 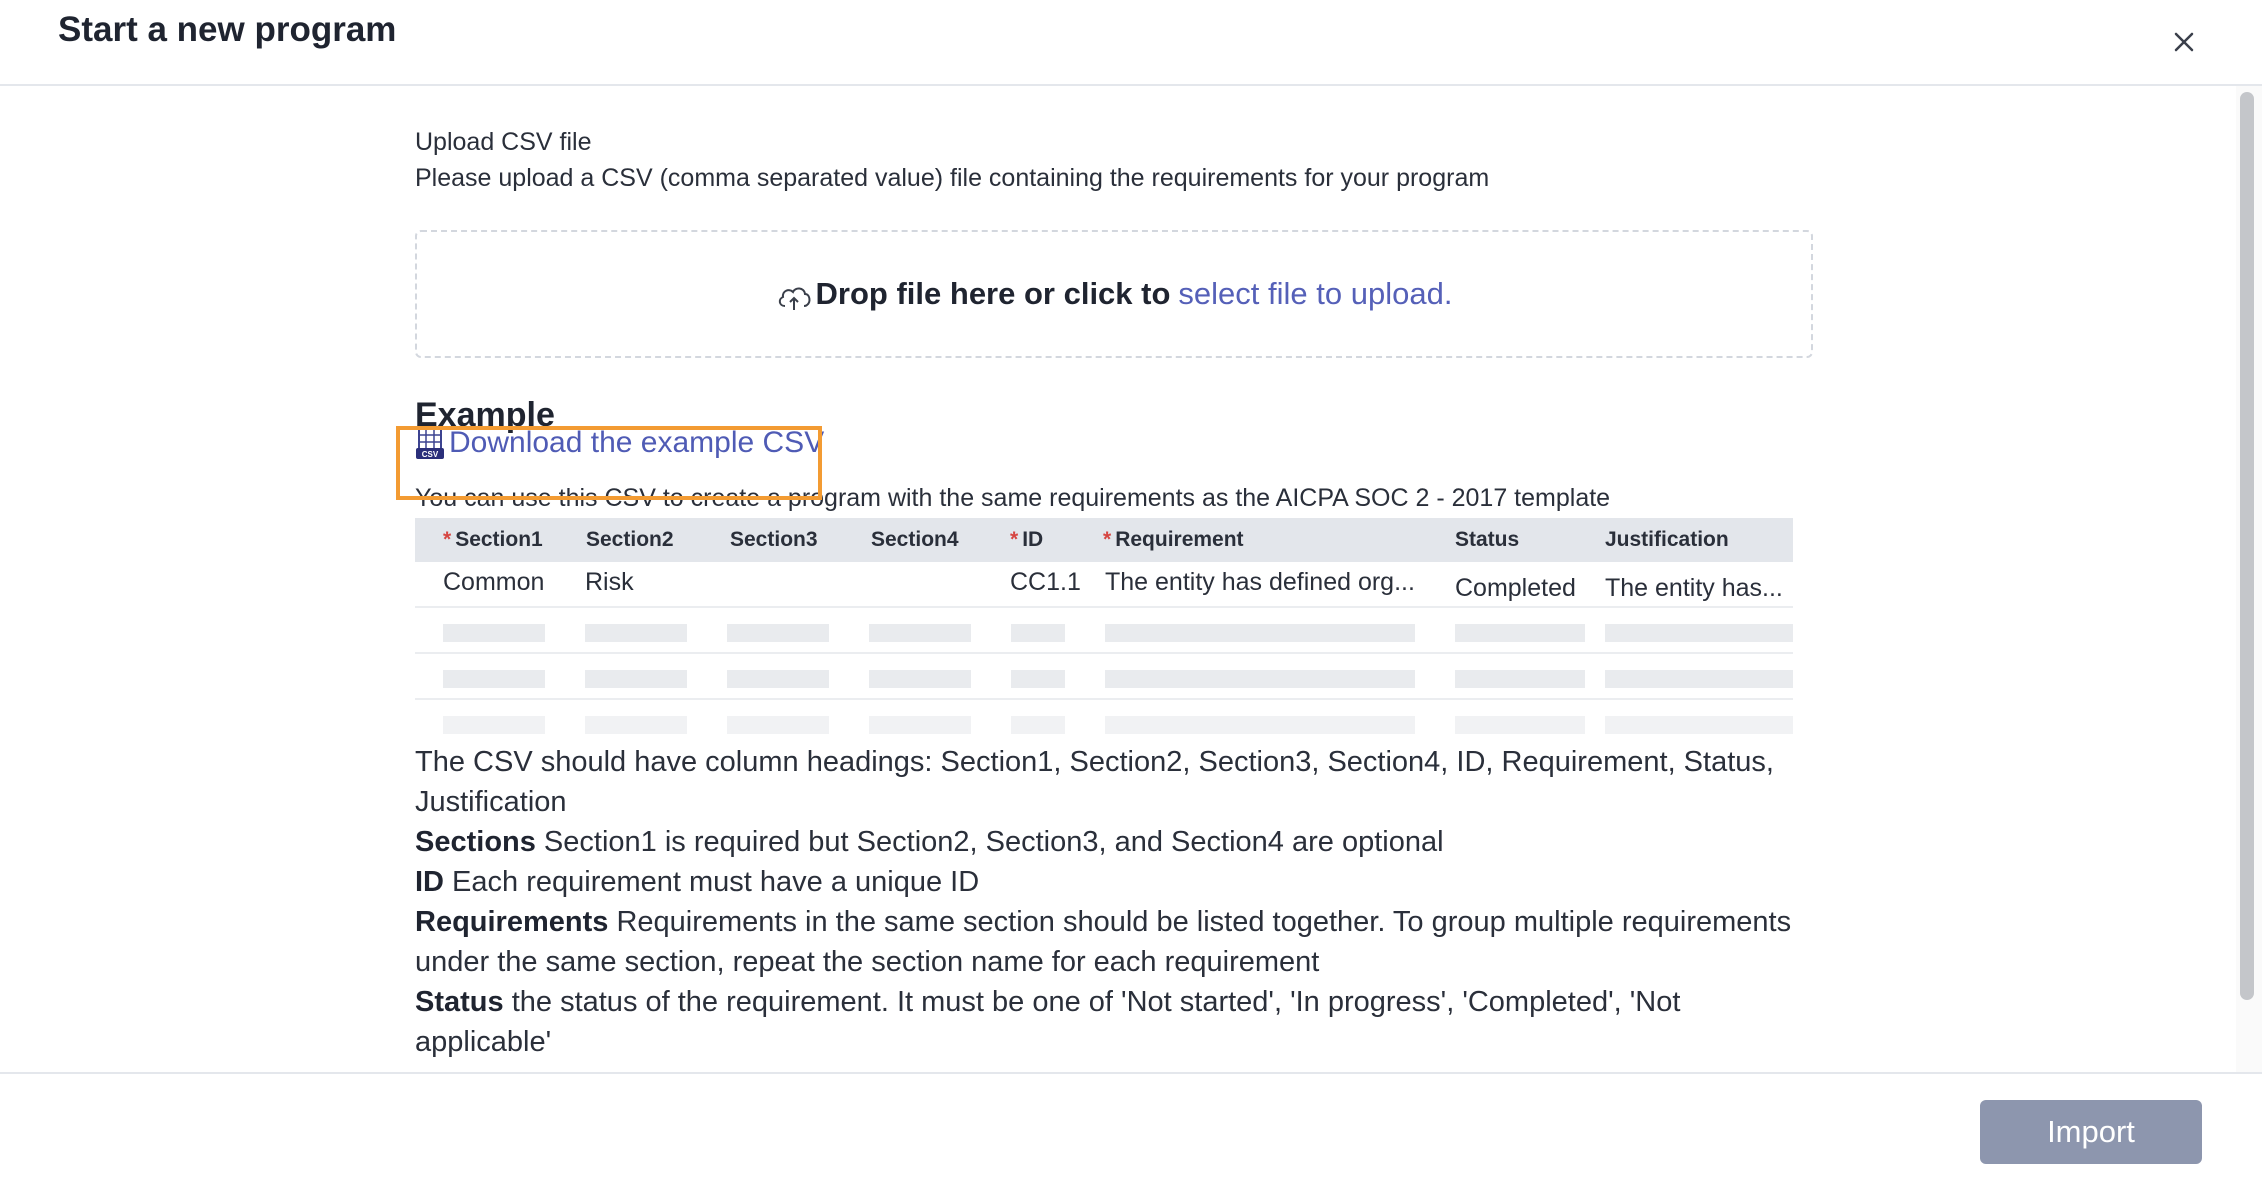 I want to click on column-header: * Section1, so click(x=493, y=539).